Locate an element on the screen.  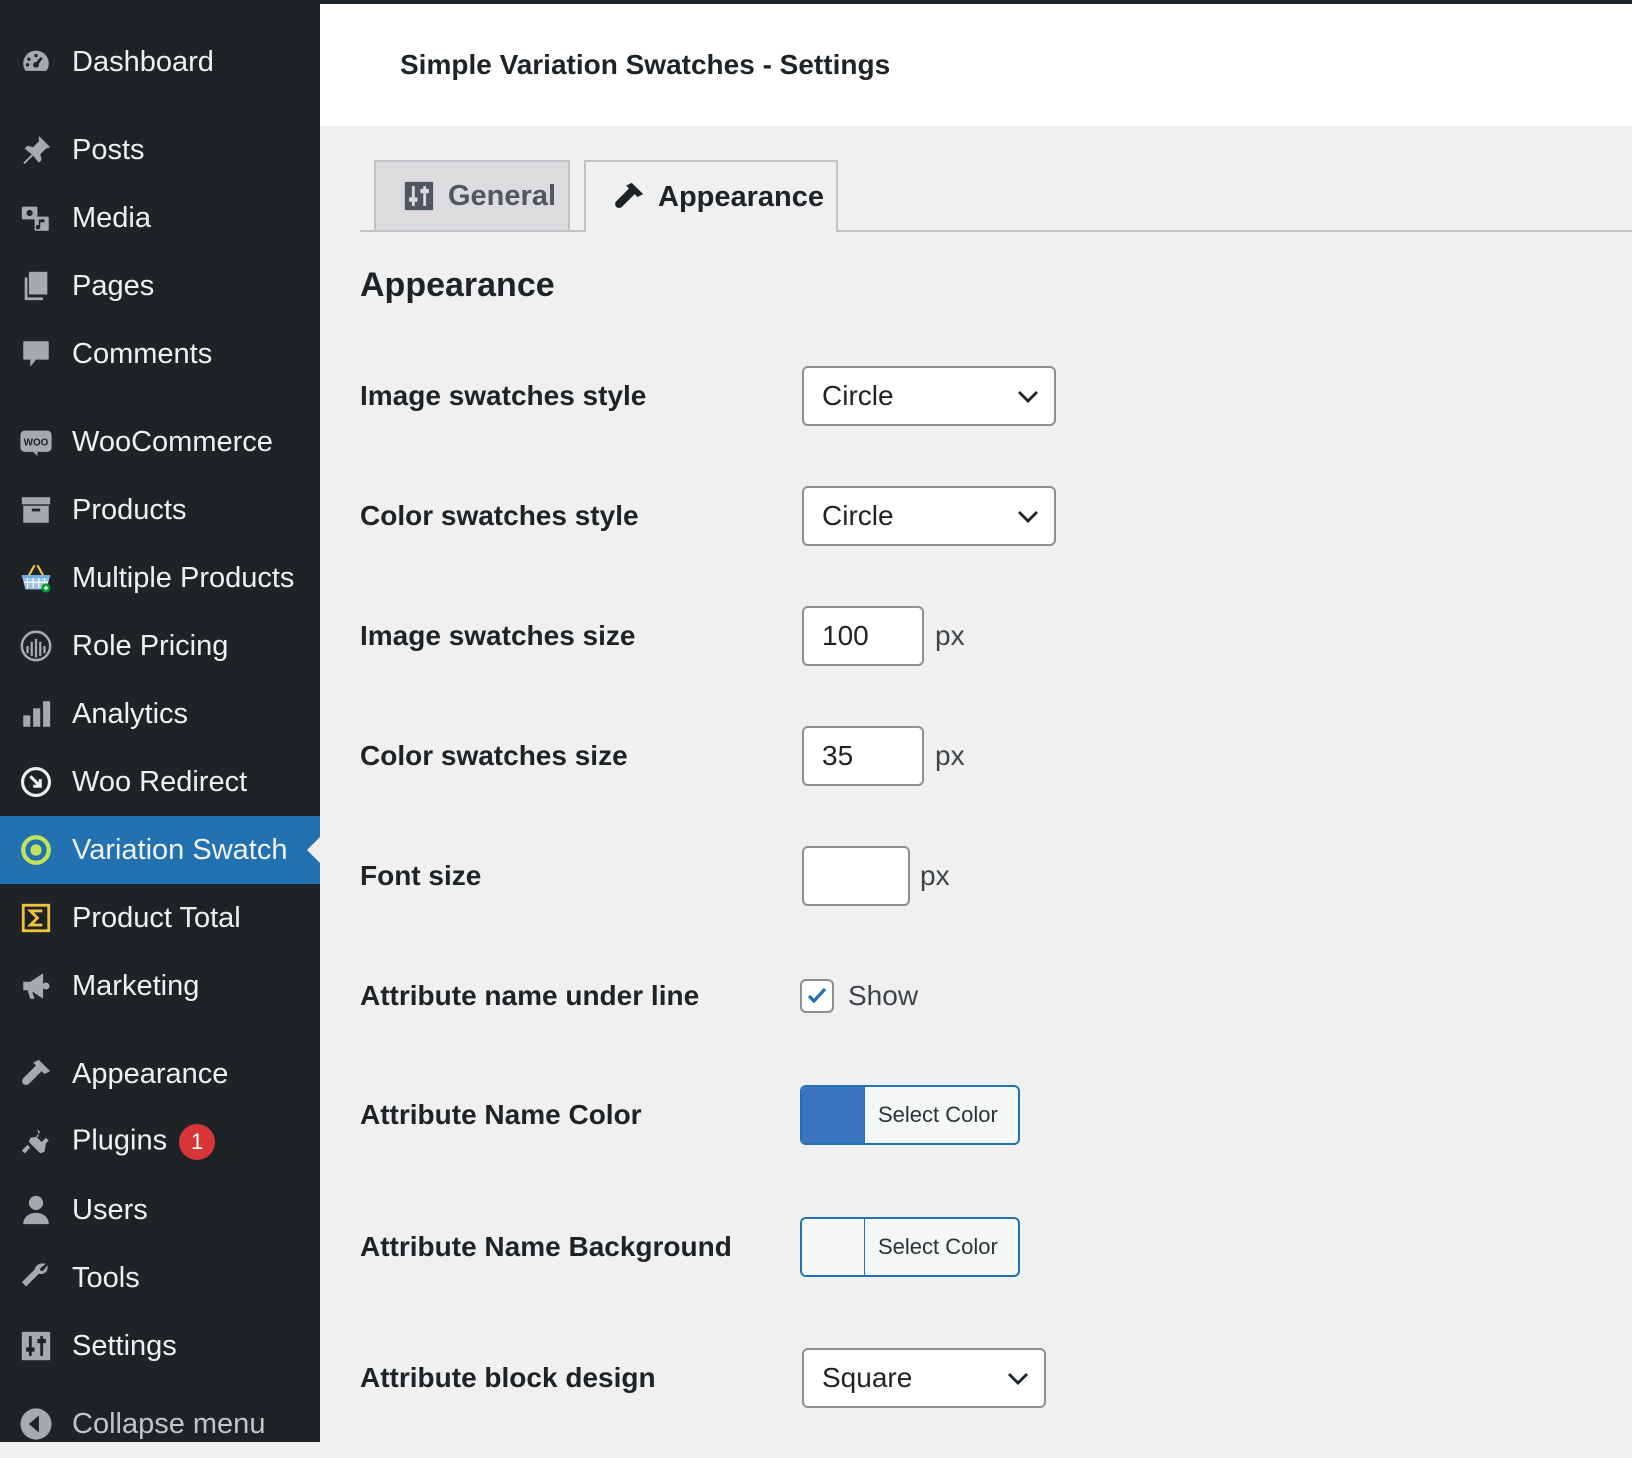
sidebar-item-dashboard: Dashboard is located at coordinates (160, 62).